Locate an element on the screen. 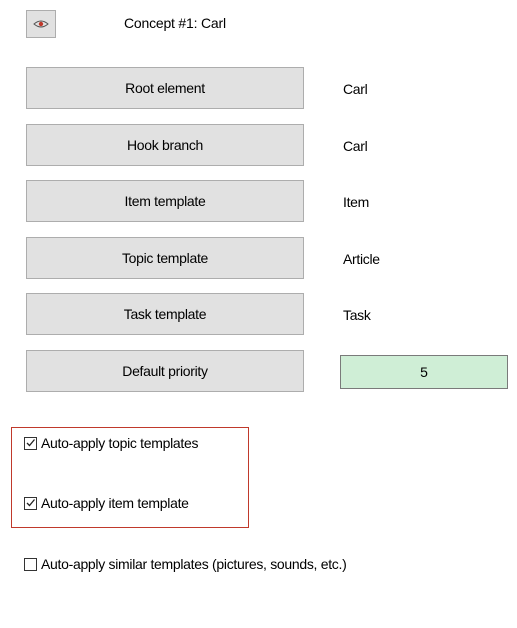 Image resolution: width=517 pixels, height=628 pixels. default-priority-button: Default priority is located at coordinates (165, 371).